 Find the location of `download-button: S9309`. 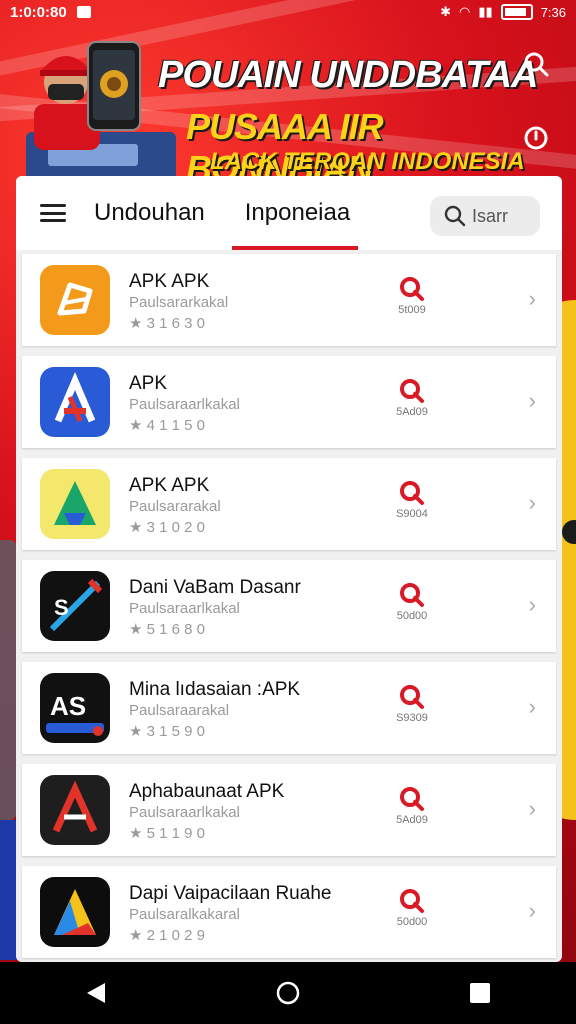

download-button: S9309 is located at coordinates (412, 704).